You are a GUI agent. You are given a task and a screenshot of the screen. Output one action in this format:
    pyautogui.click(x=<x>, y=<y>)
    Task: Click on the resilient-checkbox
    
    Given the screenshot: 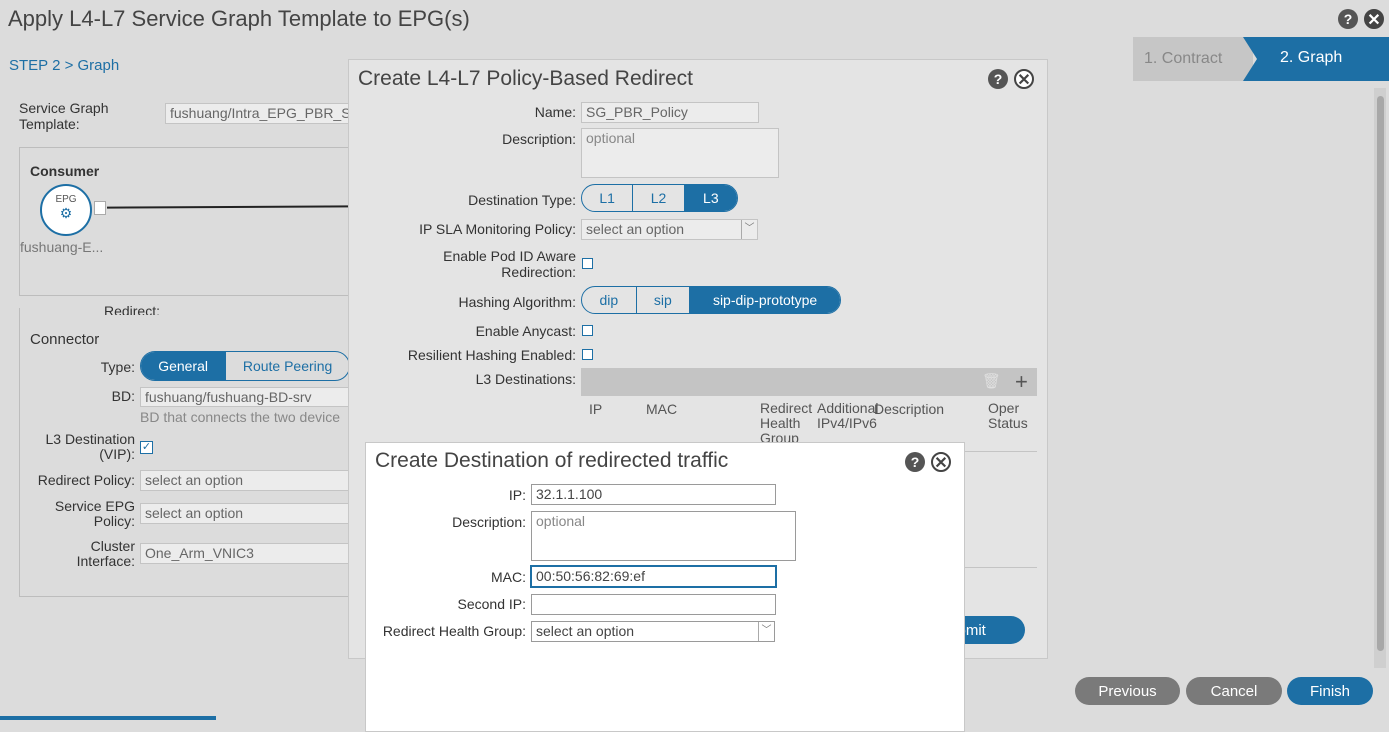 What is the action you would take?
    pyautogui.click(x=587, y=354)
    